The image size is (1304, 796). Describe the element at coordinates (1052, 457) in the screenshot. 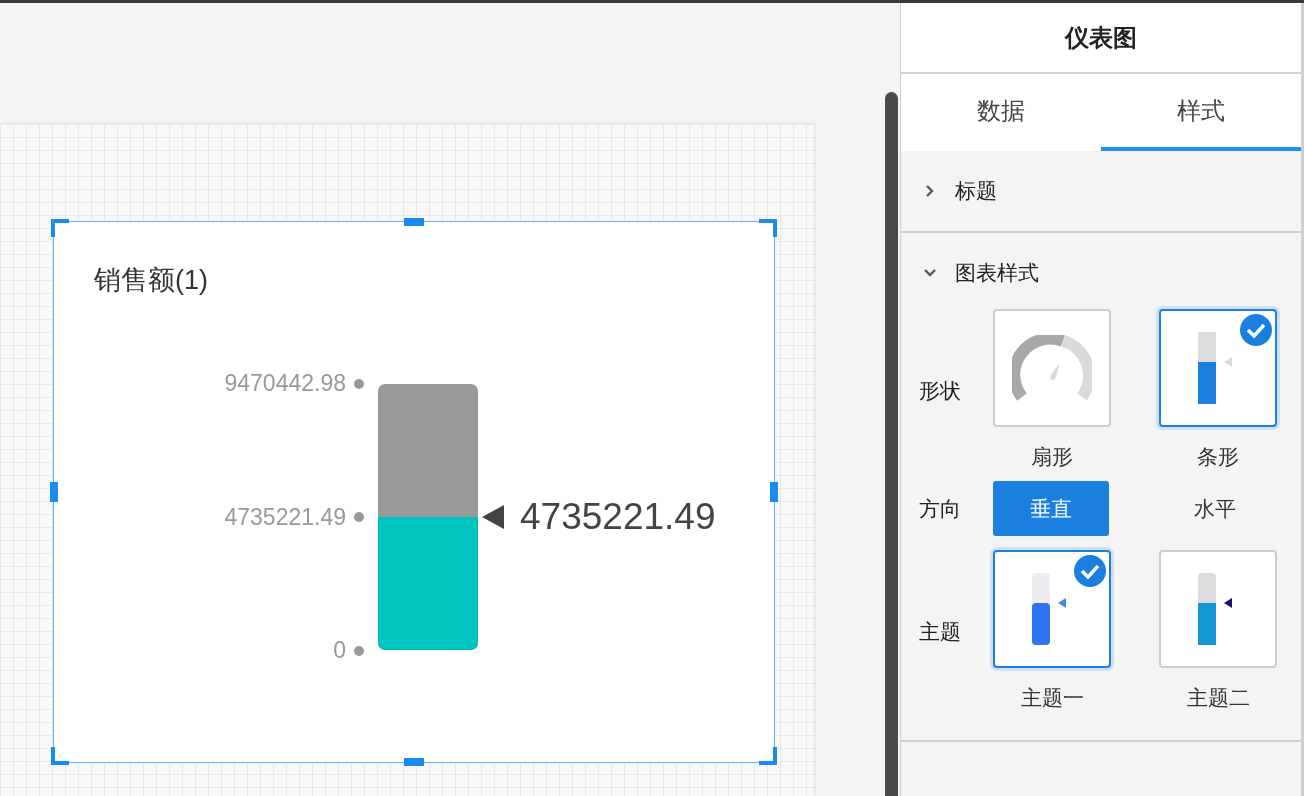

I see `option-label: 扇形` at that location.